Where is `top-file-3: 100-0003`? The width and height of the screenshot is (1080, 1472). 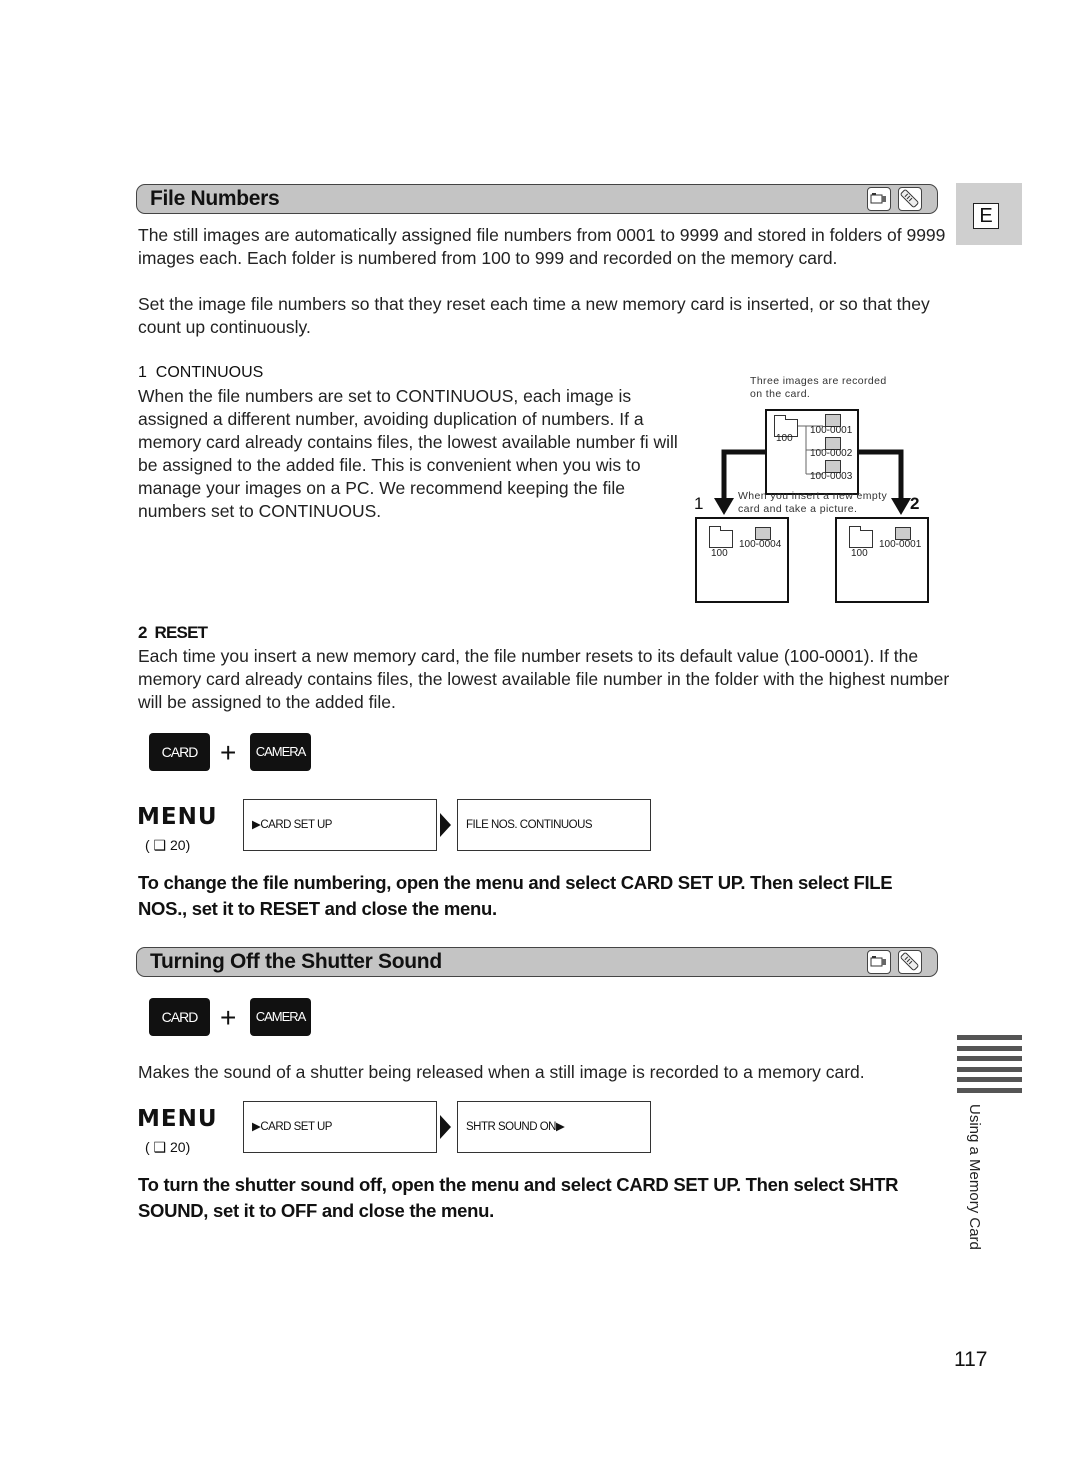 top-file-3: 100-0003 is located at coordinates (831, 476).